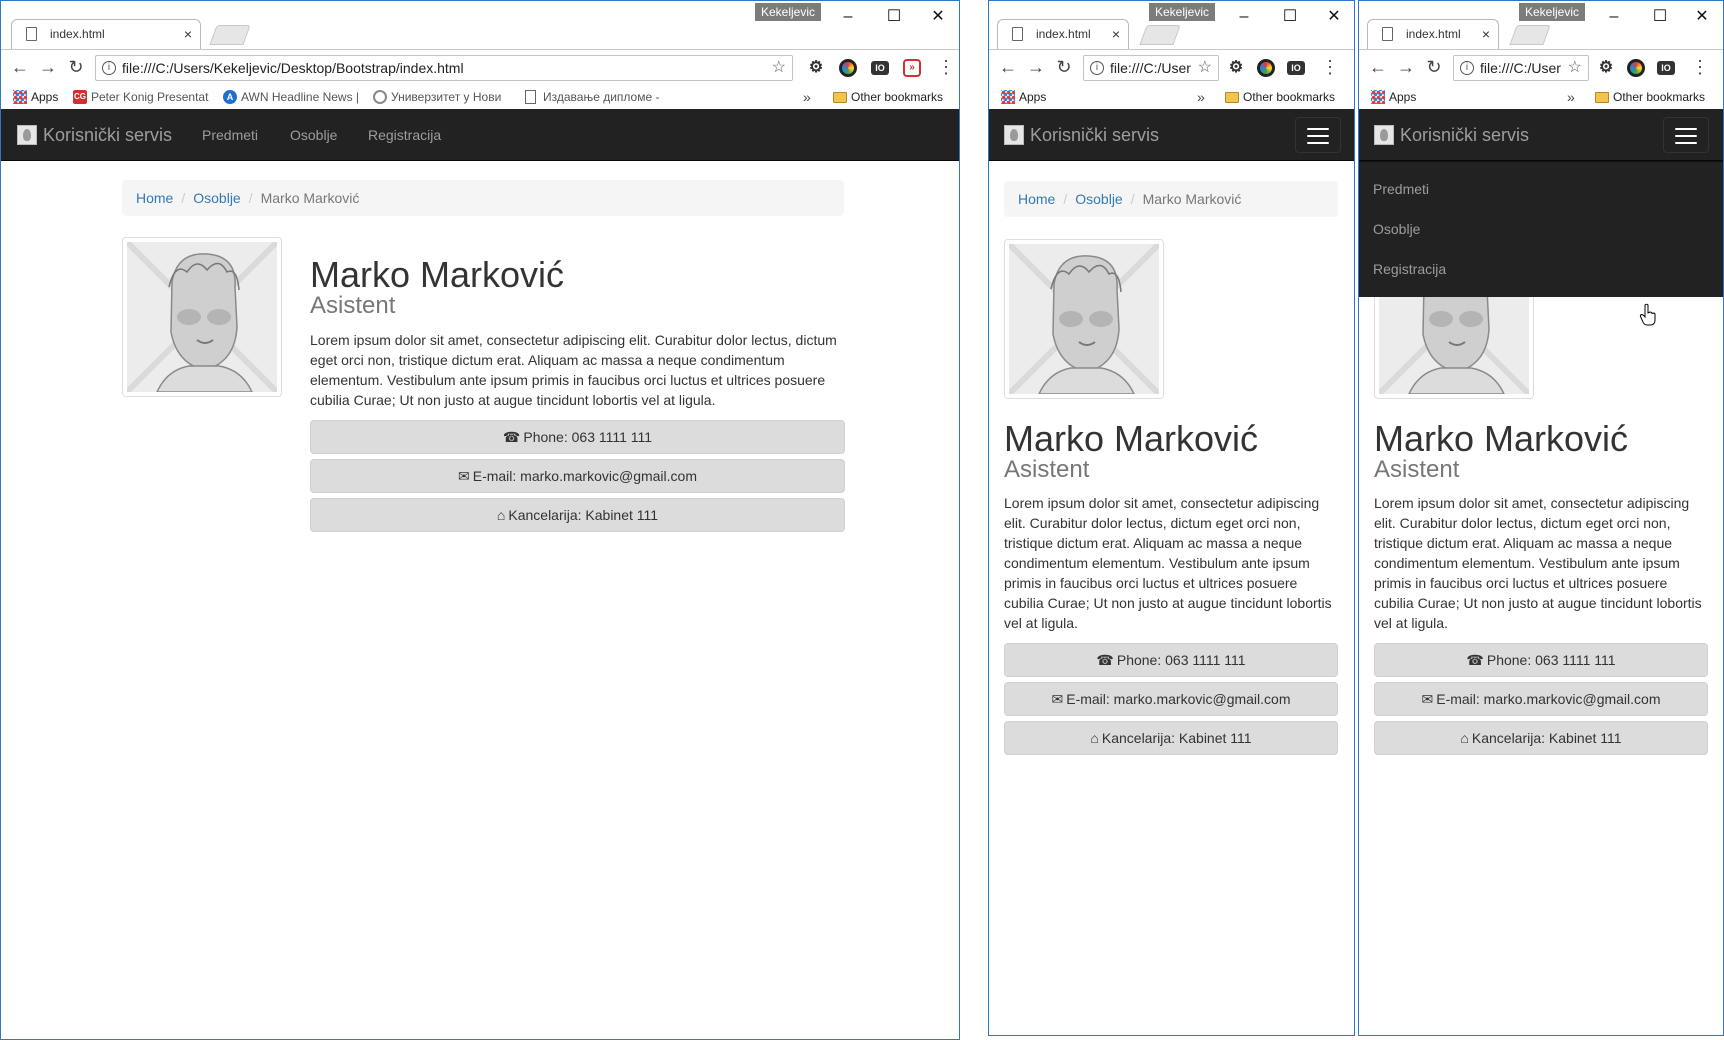  I want to click on bookmark-diplomas: Издавање дипломе -, so click(595, 97).